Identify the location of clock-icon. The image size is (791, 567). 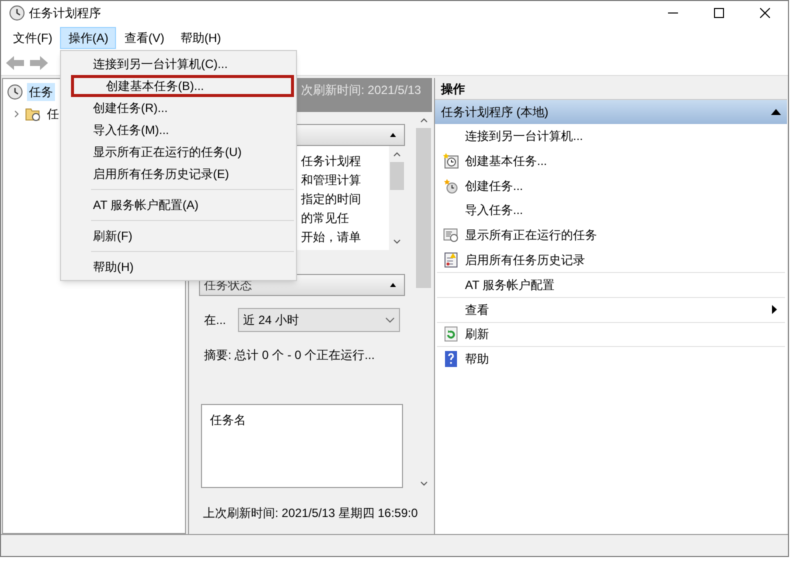
(15, 92).